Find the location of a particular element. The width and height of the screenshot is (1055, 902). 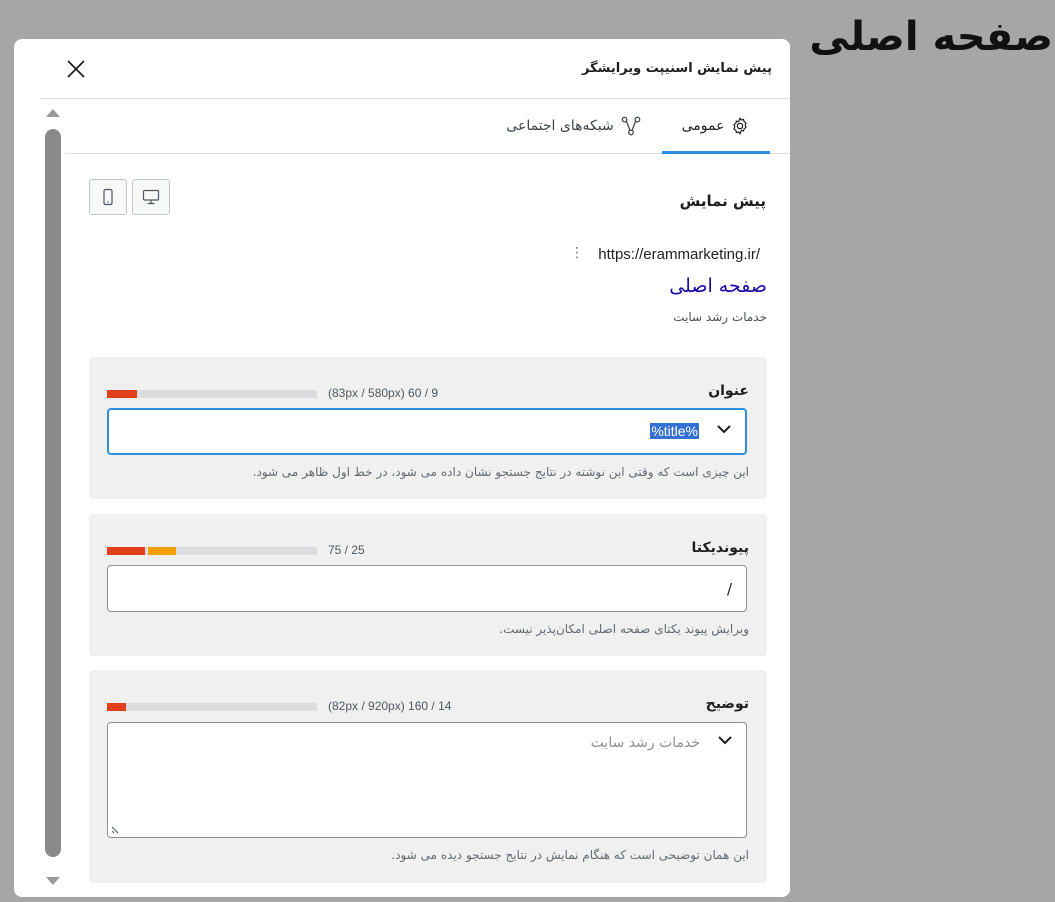

inner-scrollbar is located at coordinates (53, 498).